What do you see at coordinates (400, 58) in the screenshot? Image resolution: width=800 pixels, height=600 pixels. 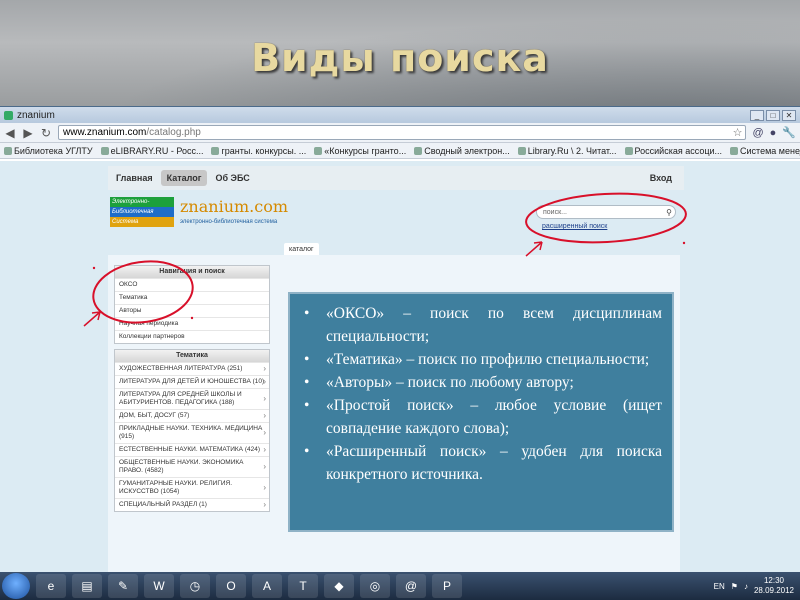 I see `slide-title: Виды поиска` at bounding box center [400, 58].